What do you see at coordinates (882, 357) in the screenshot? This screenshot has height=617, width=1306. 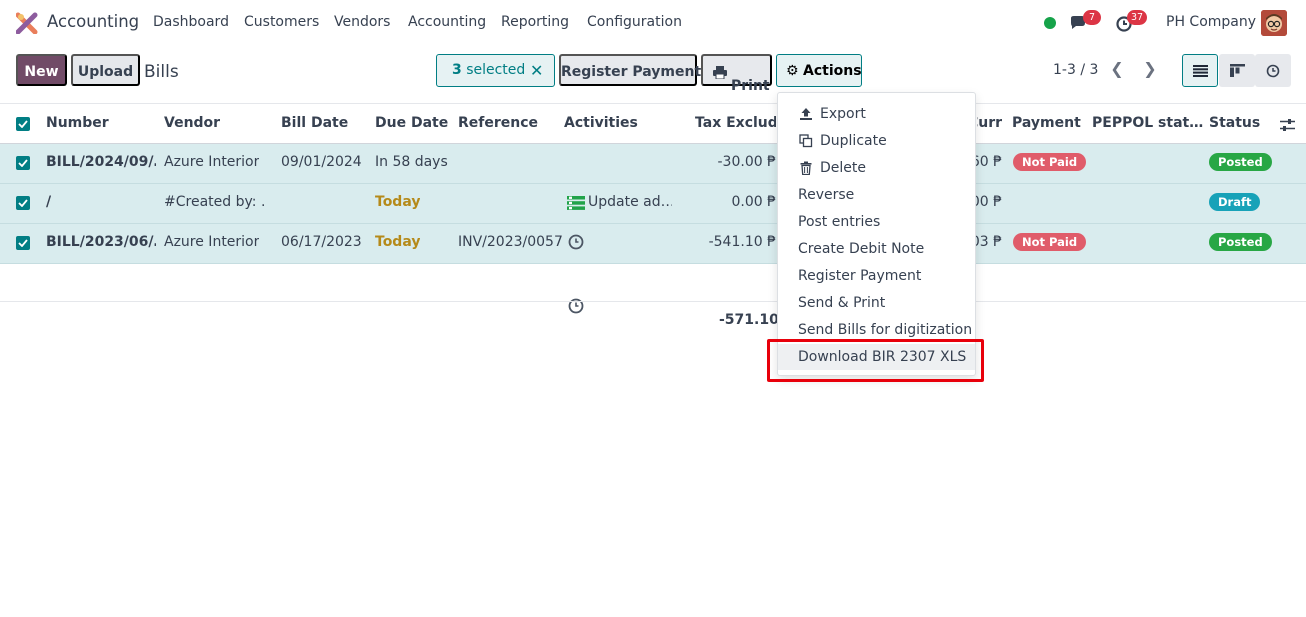 I see `menu-item-label: Download BIR 2307 XLS` at bounding box center [882, 357].